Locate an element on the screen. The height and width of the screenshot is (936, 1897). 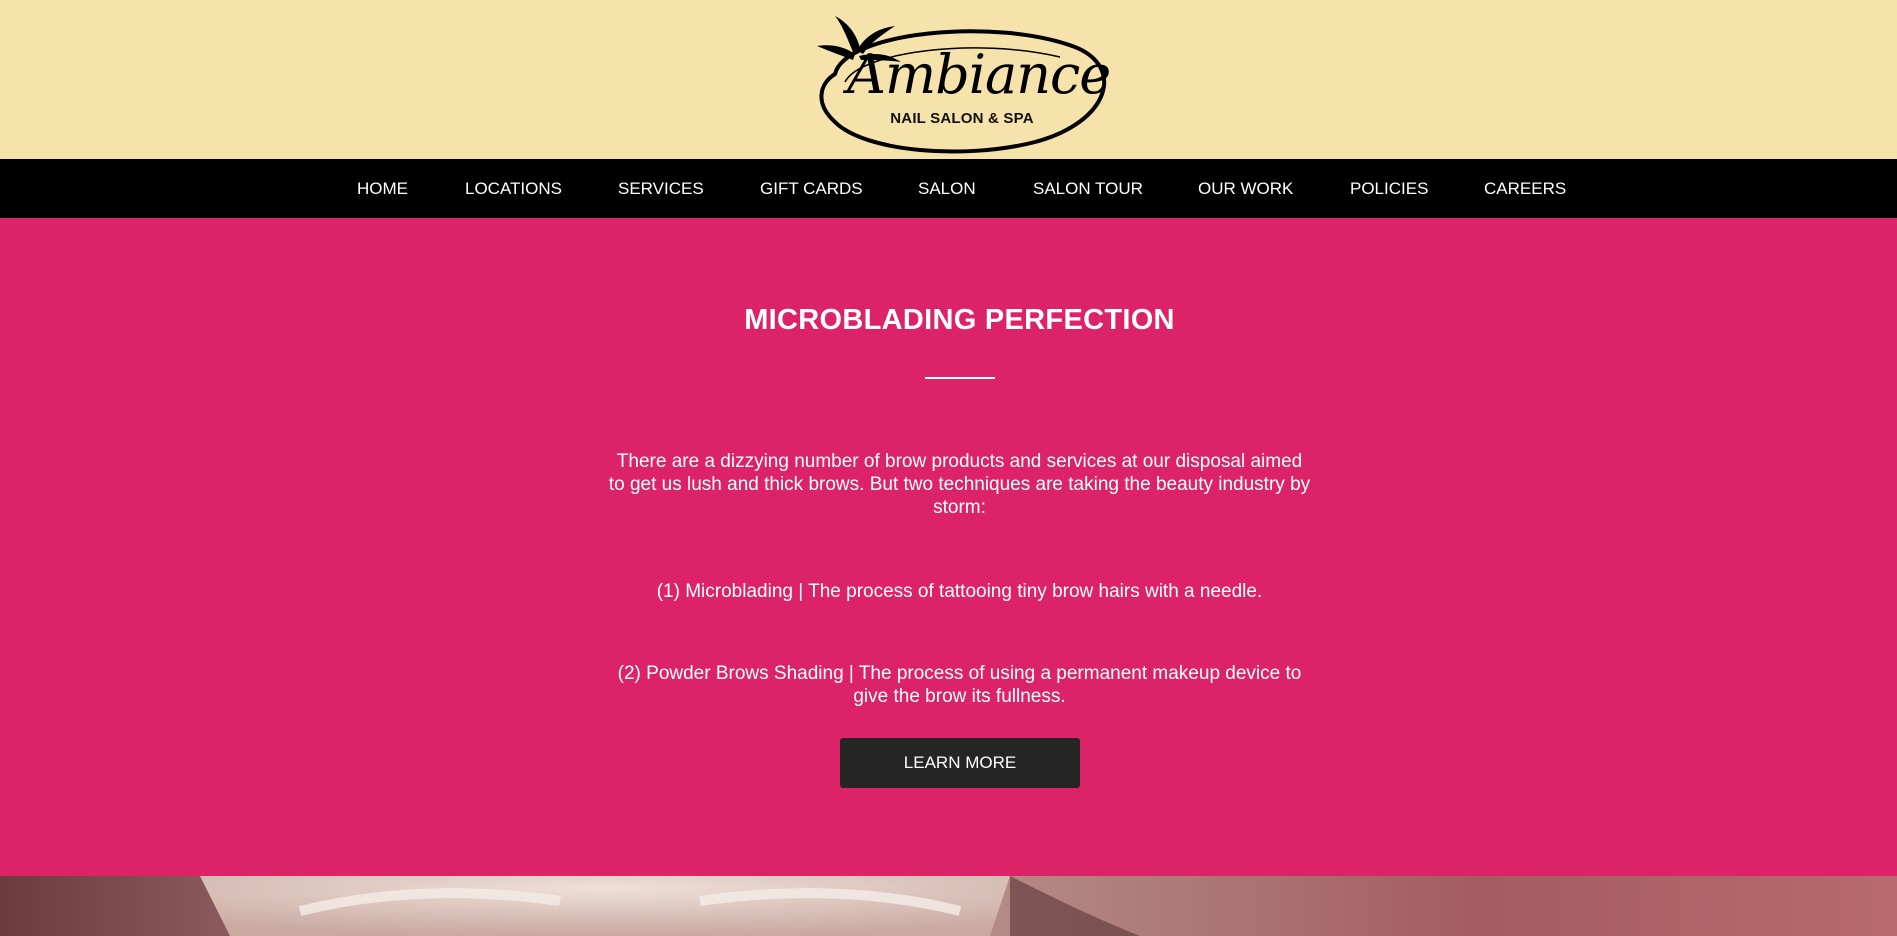
section-title: MICROBLADING PERFECTION is located at coordinates (959, 320).